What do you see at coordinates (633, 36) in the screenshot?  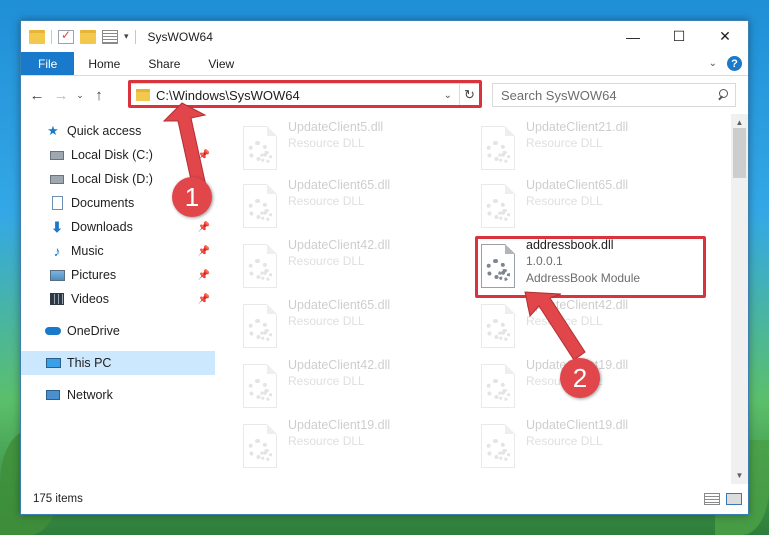 I see `minimize-button: —` at bounding box center [633, 36].